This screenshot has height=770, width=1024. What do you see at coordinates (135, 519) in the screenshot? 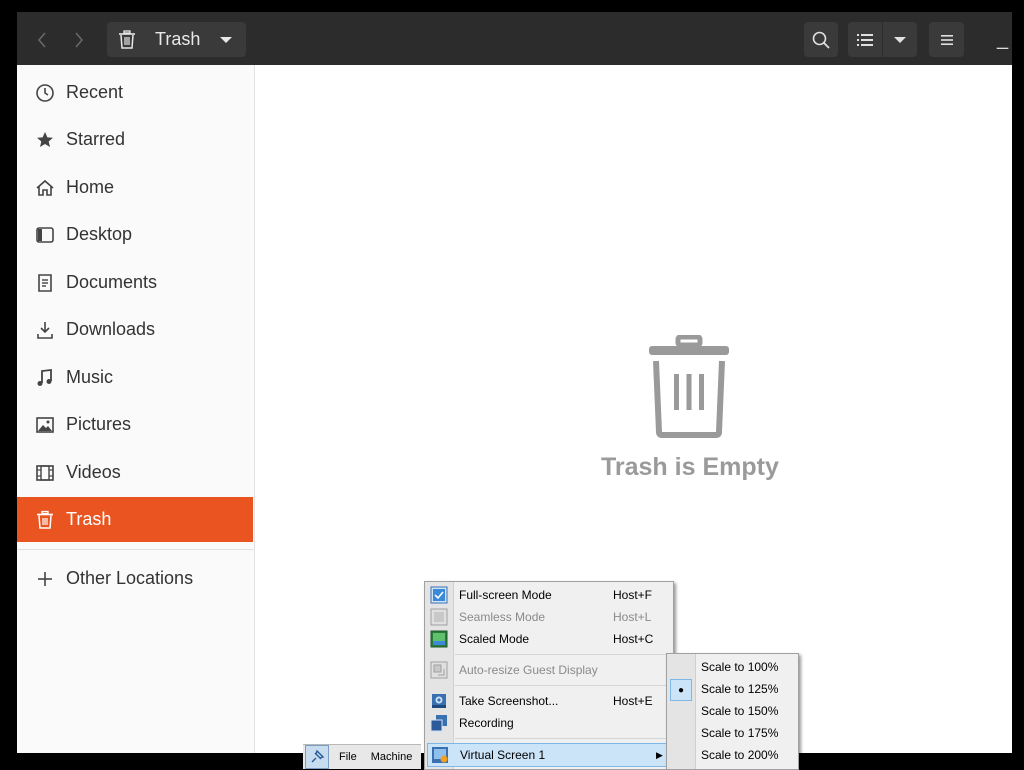
I see `sidebar-item-trash: Trash` at bounding box center [135, 519].